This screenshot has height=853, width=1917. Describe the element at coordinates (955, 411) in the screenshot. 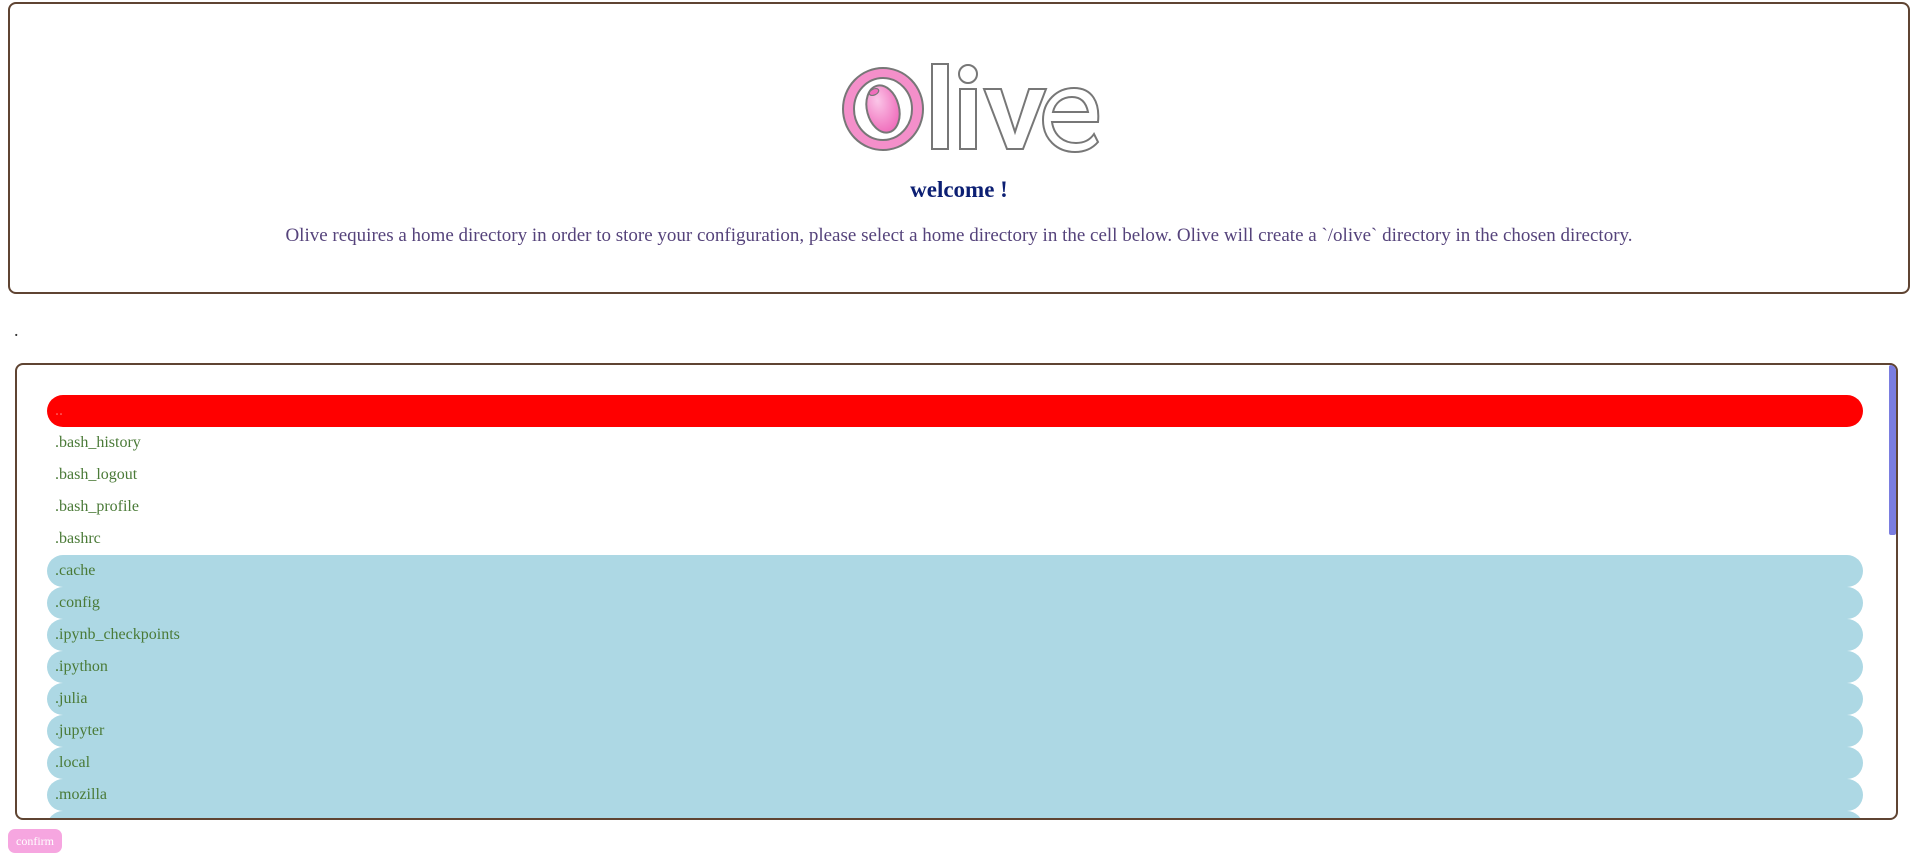

I see `parent-directory-item: ..` at that location.